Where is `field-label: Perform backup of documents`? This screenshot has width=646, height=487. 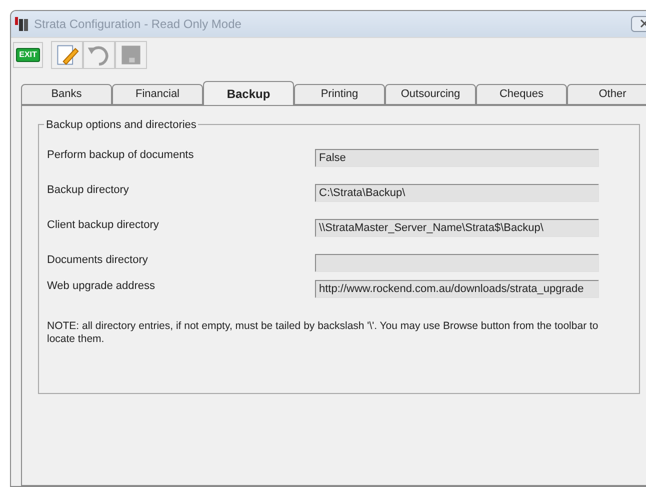 field-label: Perform backup of documents is located at coordinates (121, 155).